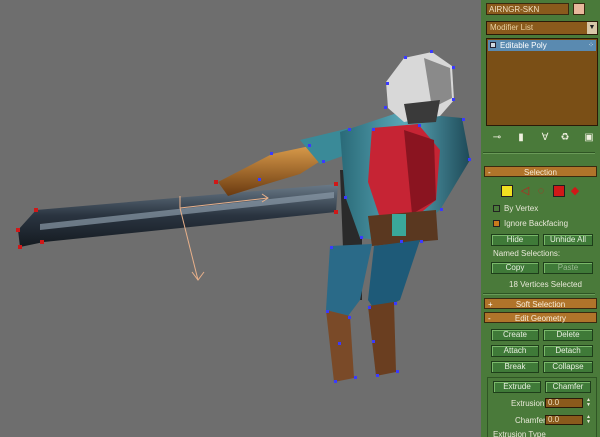 Image resolution: width=600 pixels, height=437 pixels. I want to click on chamfer-button: Chamfer, so click(568, 387).